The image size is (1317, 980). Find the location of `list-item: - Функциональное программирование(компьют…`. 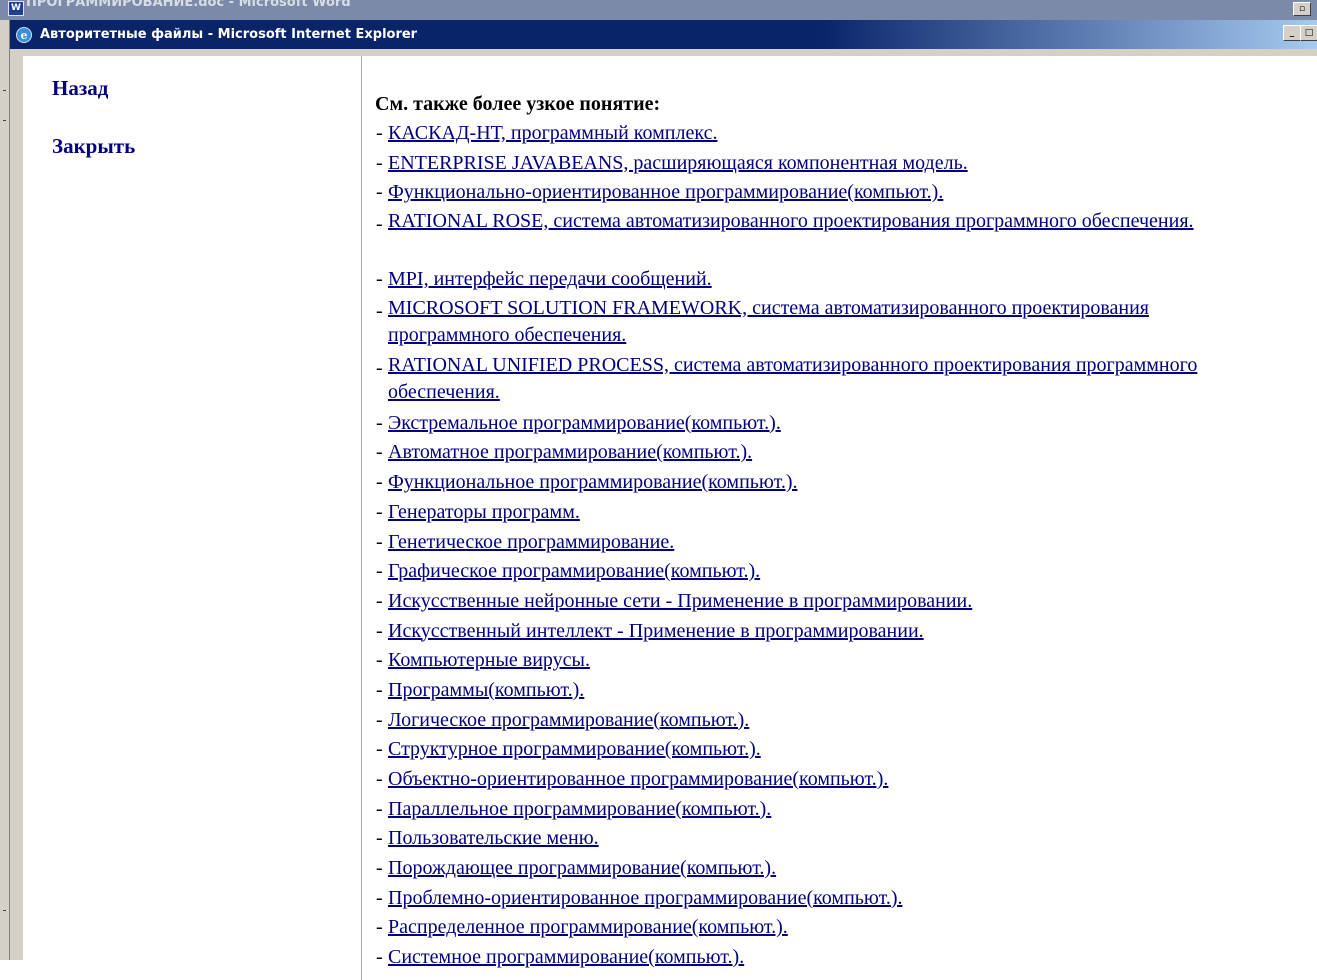

list-item: - Функциональное программирование(компьют… is located at coordinates (841, 483).